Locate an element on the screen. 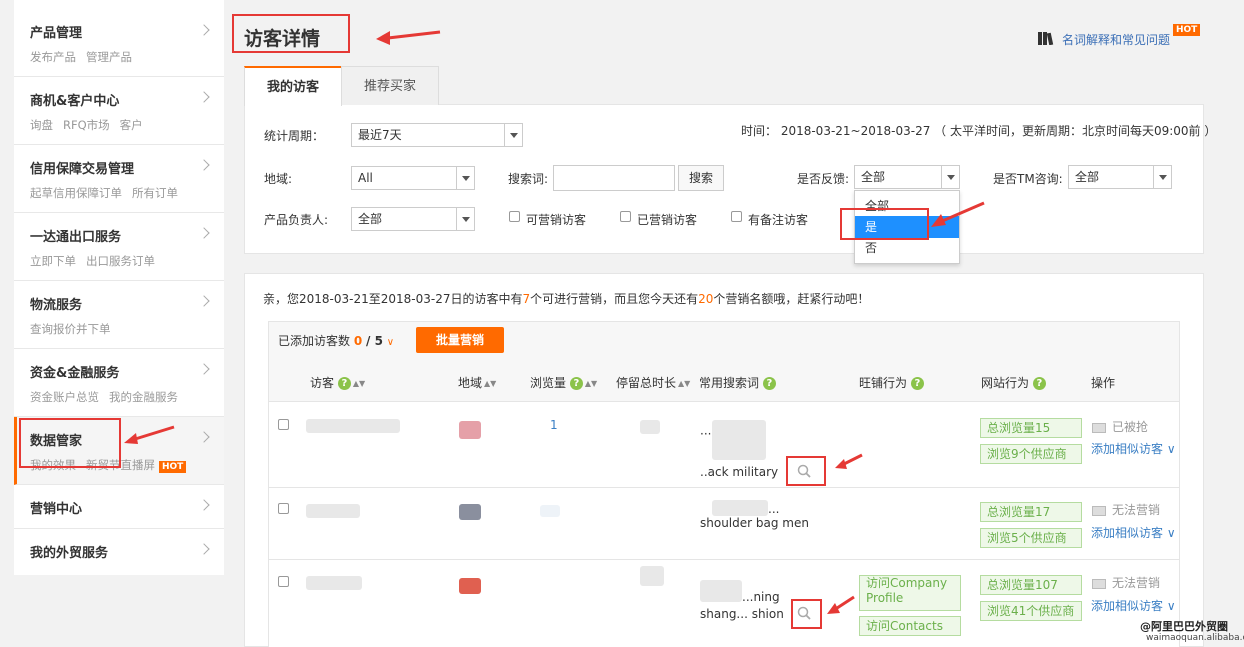  owner-select: 全部 is located at coordinates (413, 219).